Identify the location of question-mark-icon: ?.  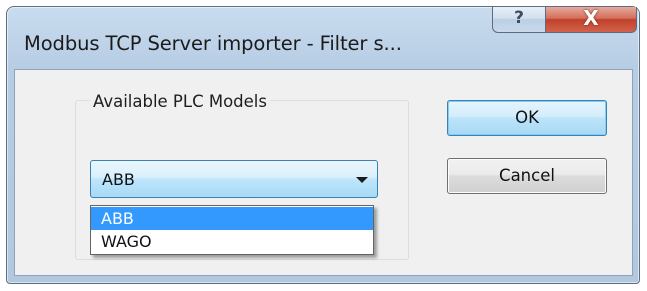
(519, 18).